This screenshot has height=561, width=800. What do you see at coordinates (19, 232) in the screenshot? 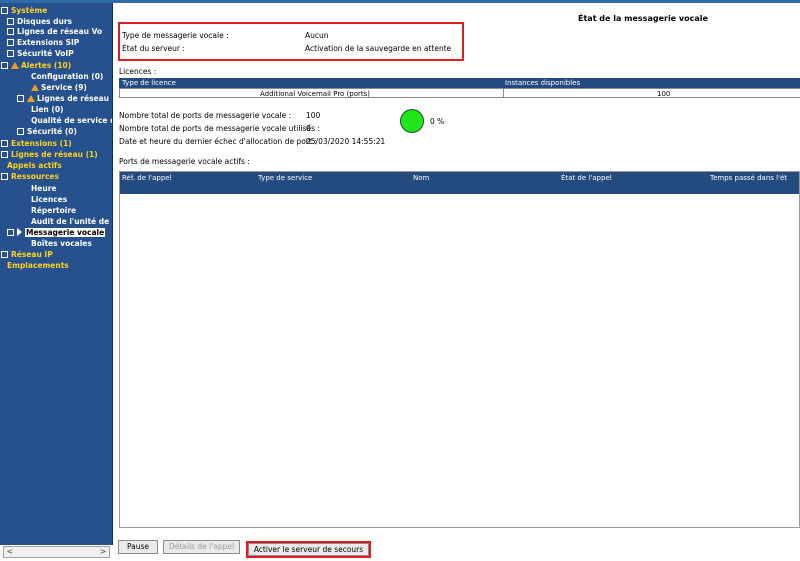
I see `arrow-icon` at bounding box center [19, 232].